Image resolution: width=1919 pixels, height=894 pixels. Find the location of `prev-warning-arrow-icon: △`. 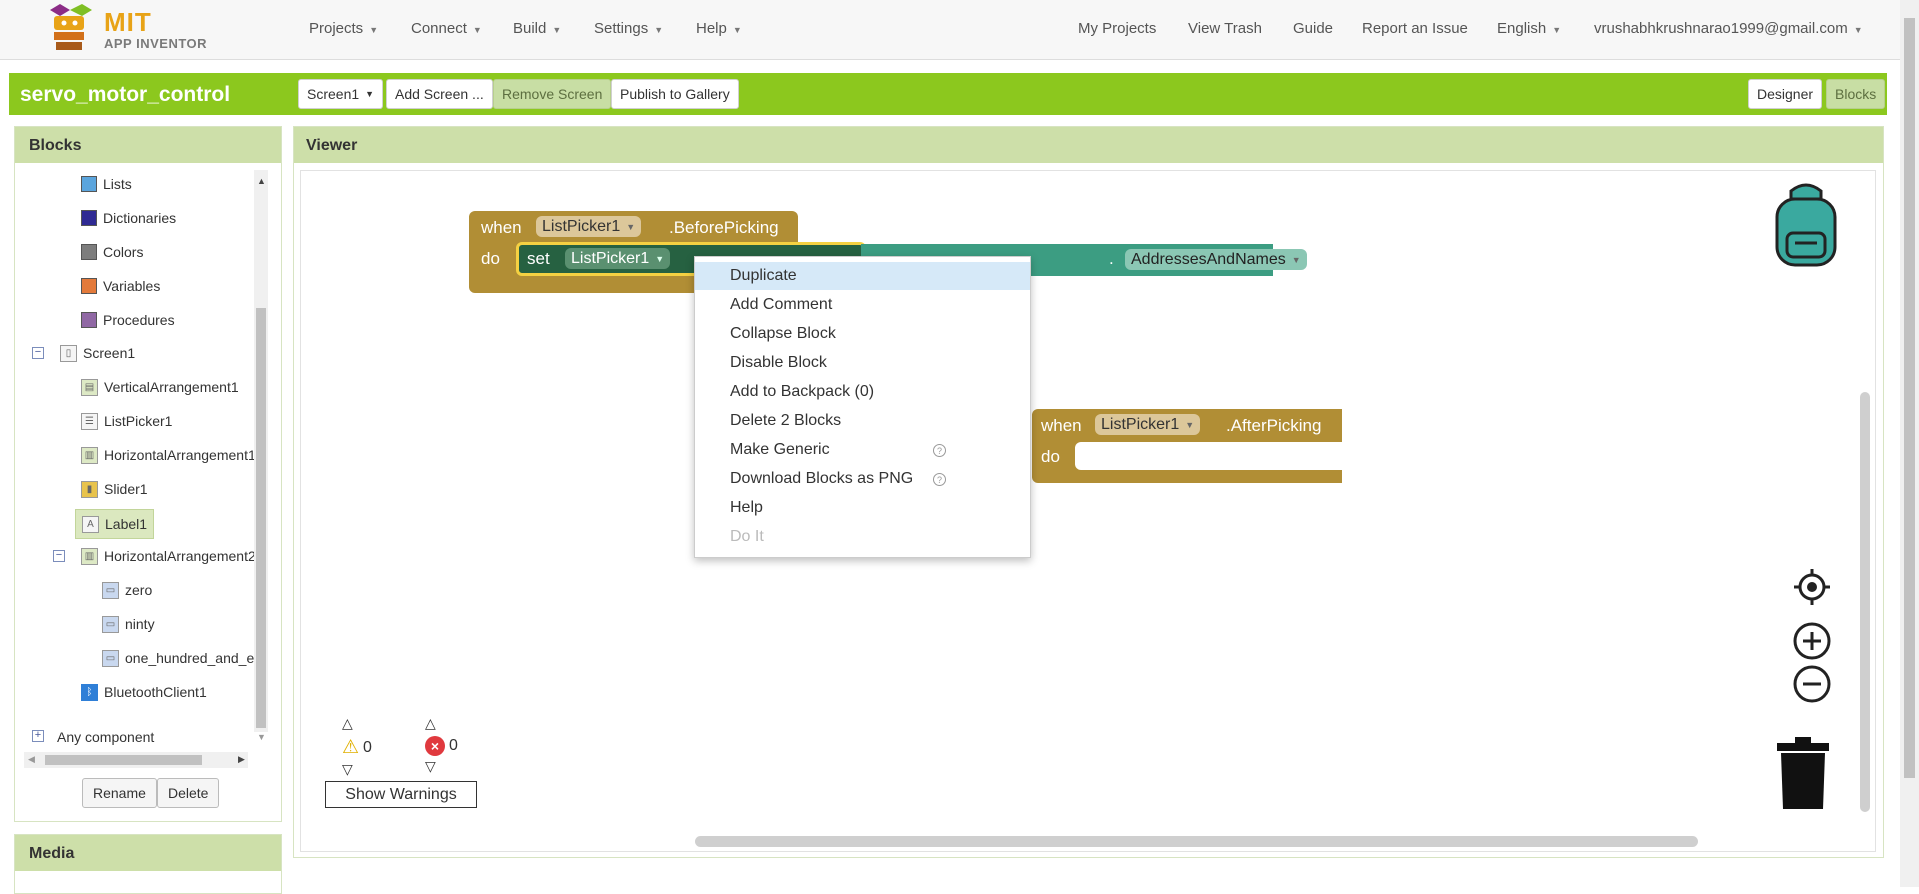

prev-warning-arrow-icon: △ is located at coordinates (357, 723).